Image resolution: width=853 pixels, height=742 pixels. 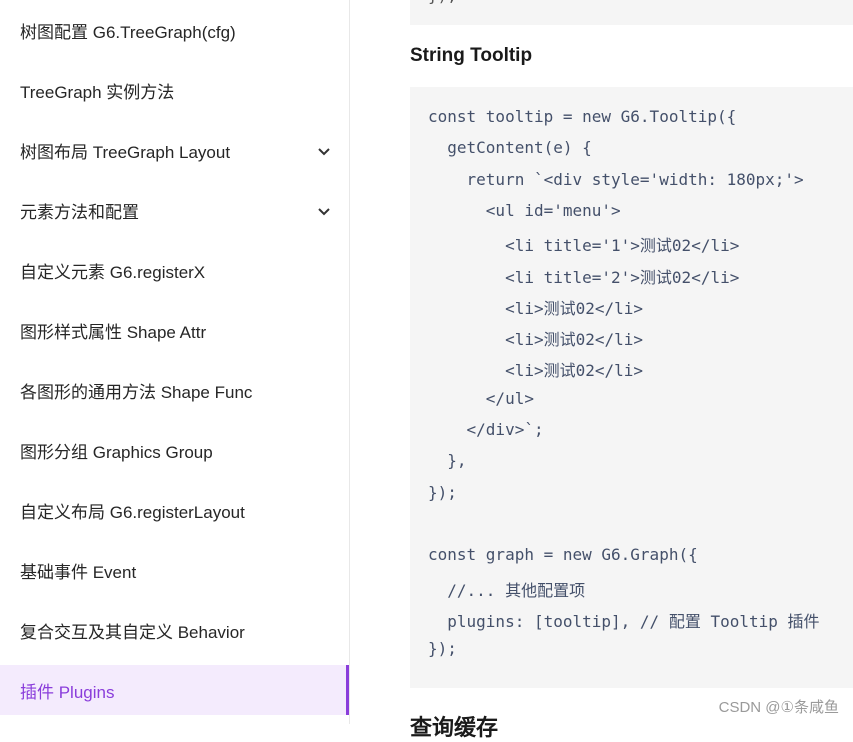 What do you see at coordinates (125, 152) in the screenshot?
I see `sidebar-item-label: 树图布局 TreeGraph Layout` at bounding box center [125, 152].